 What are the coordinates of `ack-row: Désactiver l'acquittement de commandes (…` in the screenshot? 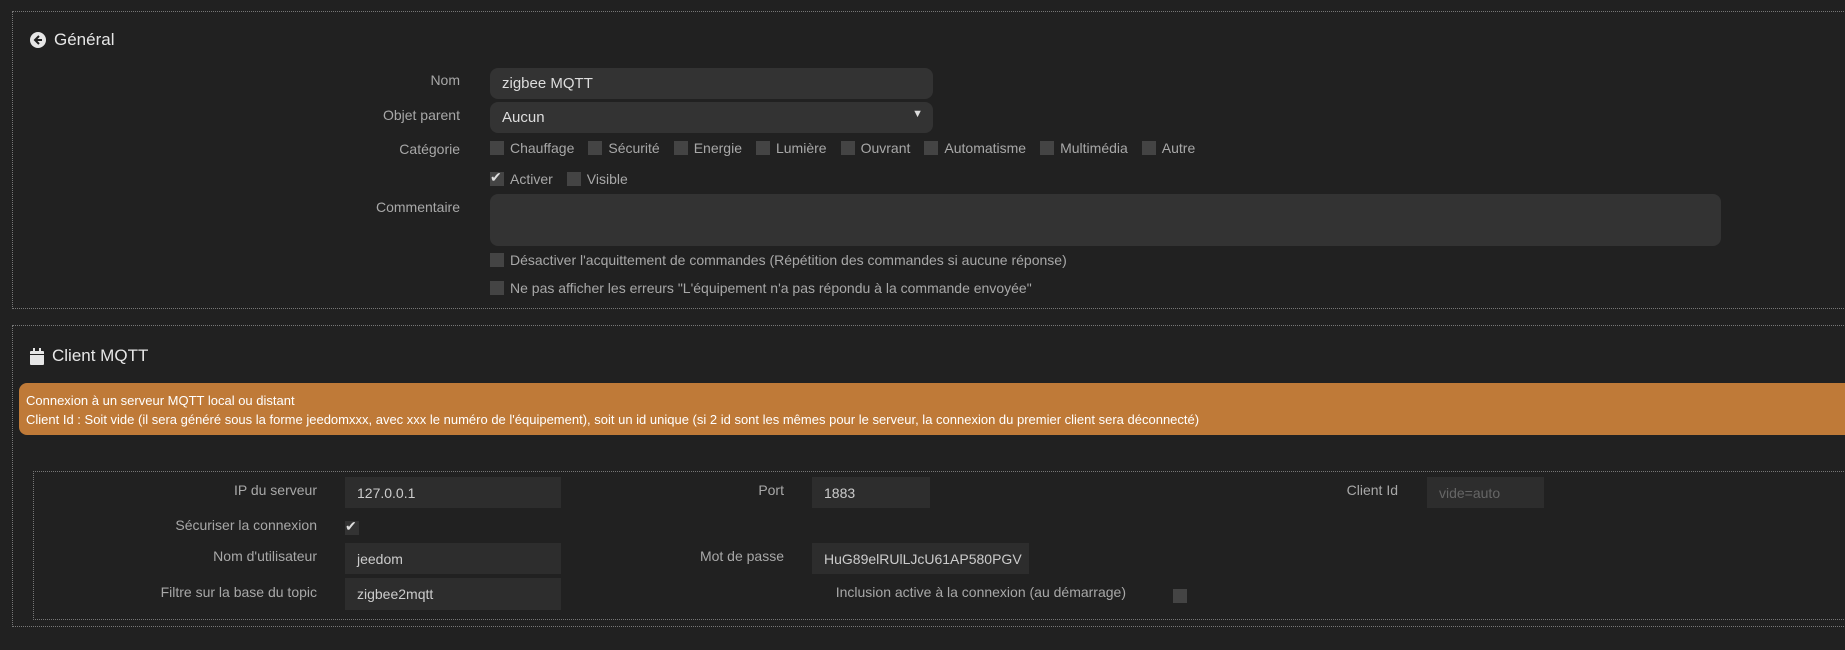 It's located at (778, 260).